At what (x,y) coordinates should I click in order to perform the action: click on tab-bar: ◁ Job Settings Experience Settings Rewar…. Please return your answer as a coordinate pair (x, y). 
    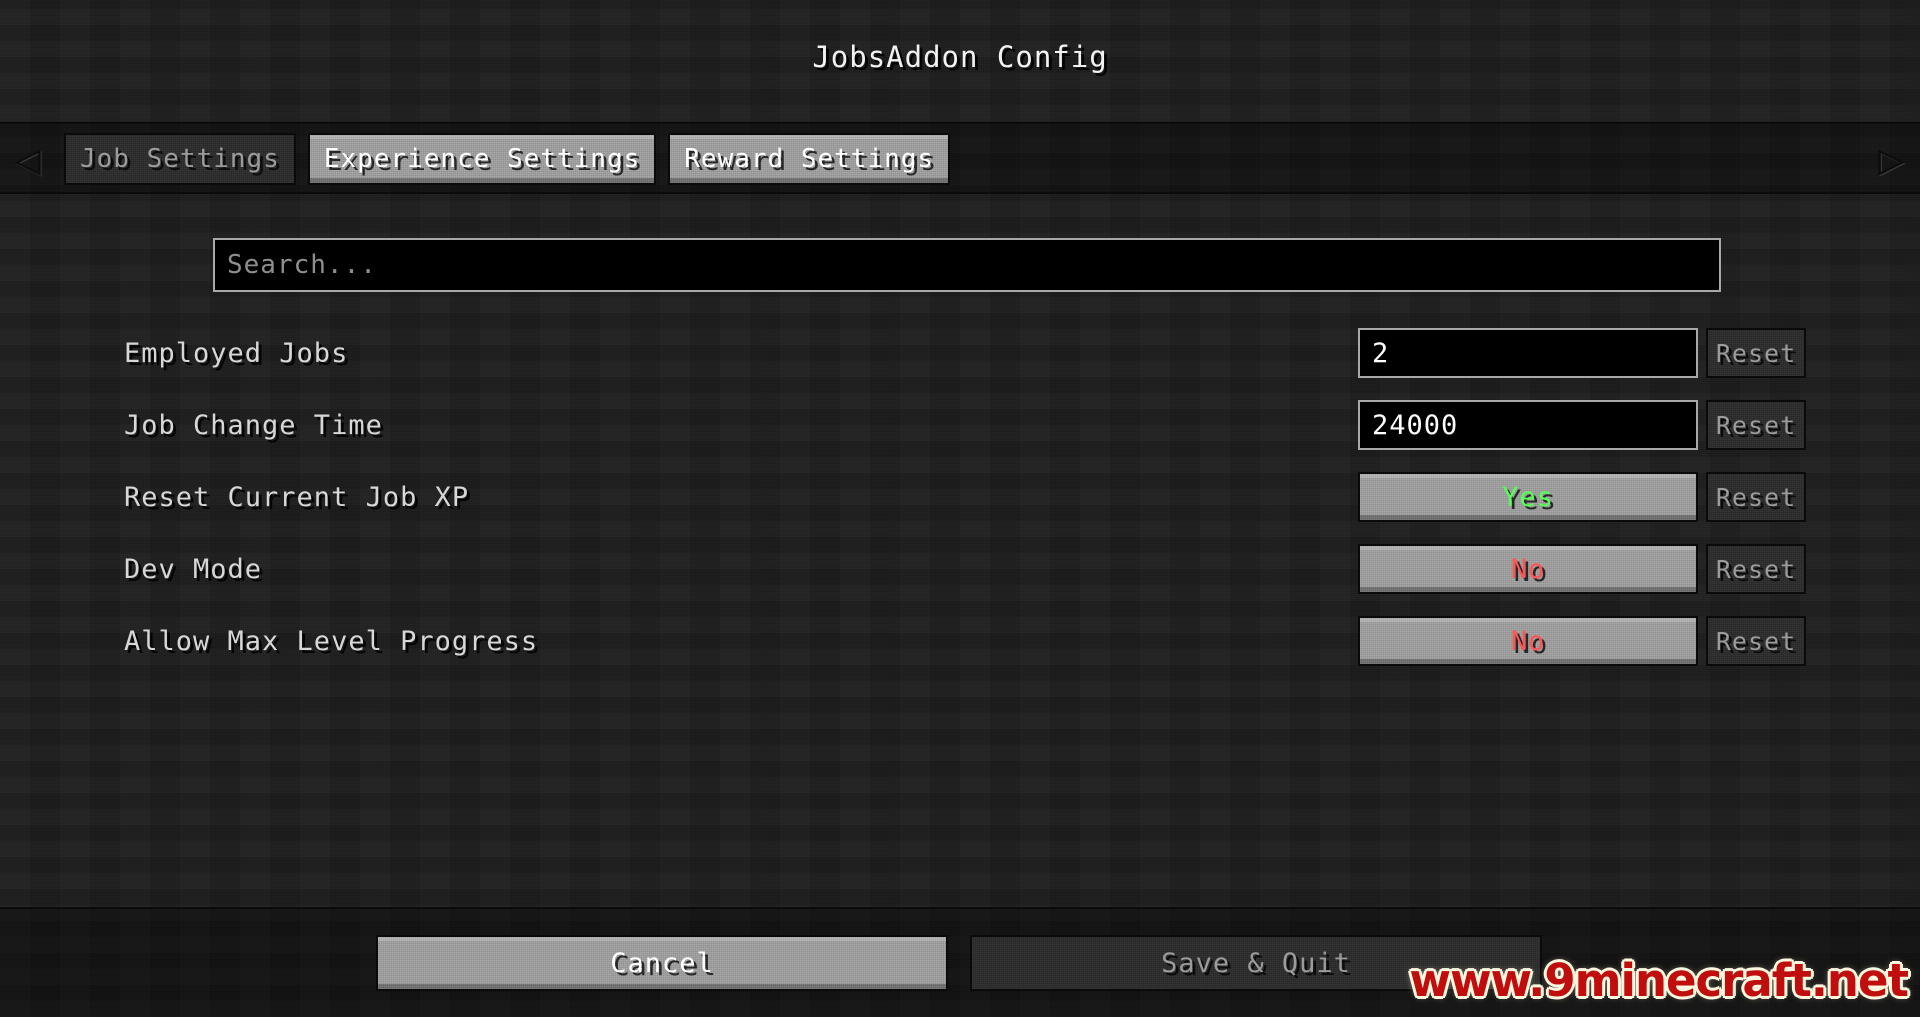
    Looking at the image, I should click on (960, 158).